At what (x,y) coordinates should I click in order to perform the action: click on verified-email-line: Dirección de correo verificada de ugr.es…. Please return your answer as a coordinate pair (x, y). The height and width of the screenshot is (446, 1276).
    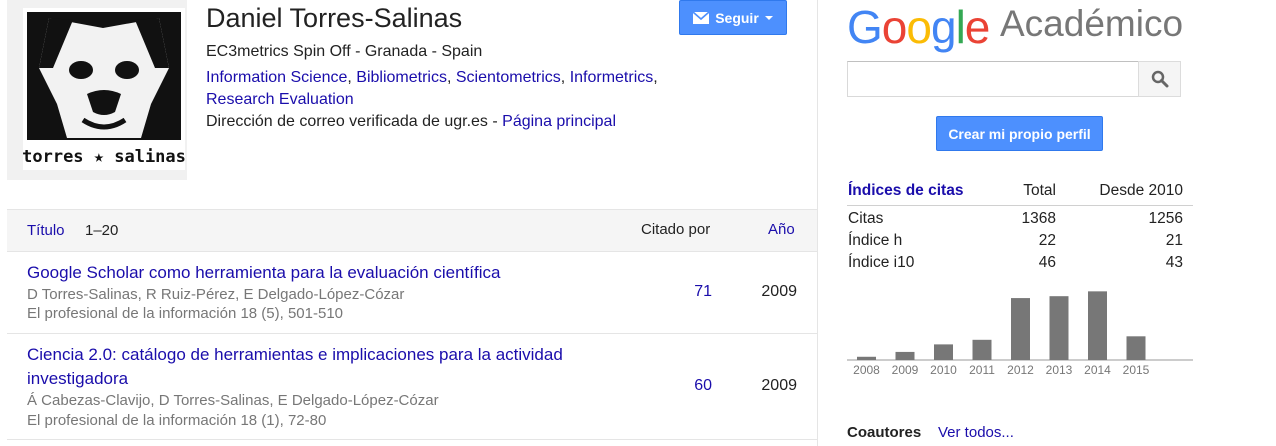
    Looking at the image, I should click on (411, 122).